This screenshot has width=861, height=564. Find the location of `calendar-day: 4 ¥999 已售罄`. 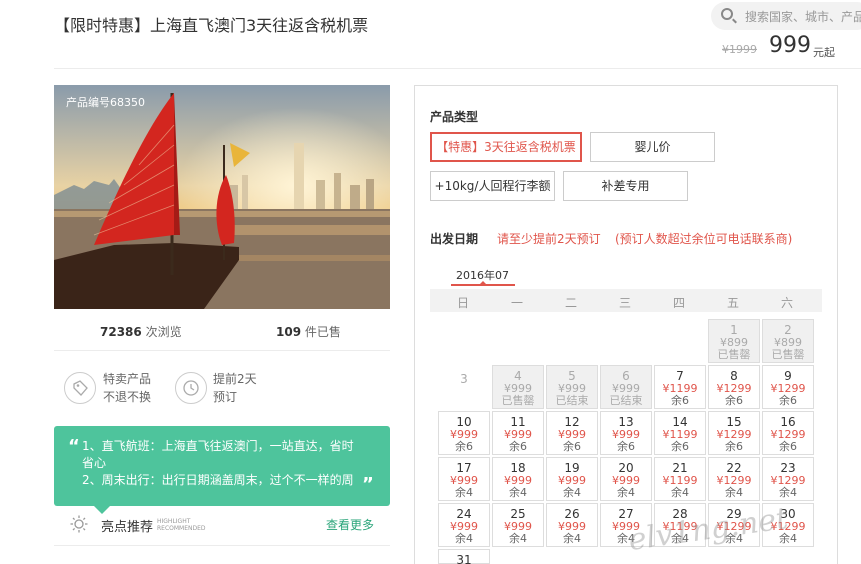

calendar-day: 4 ¥999 已售罄 is located at coordinates (518, 387).